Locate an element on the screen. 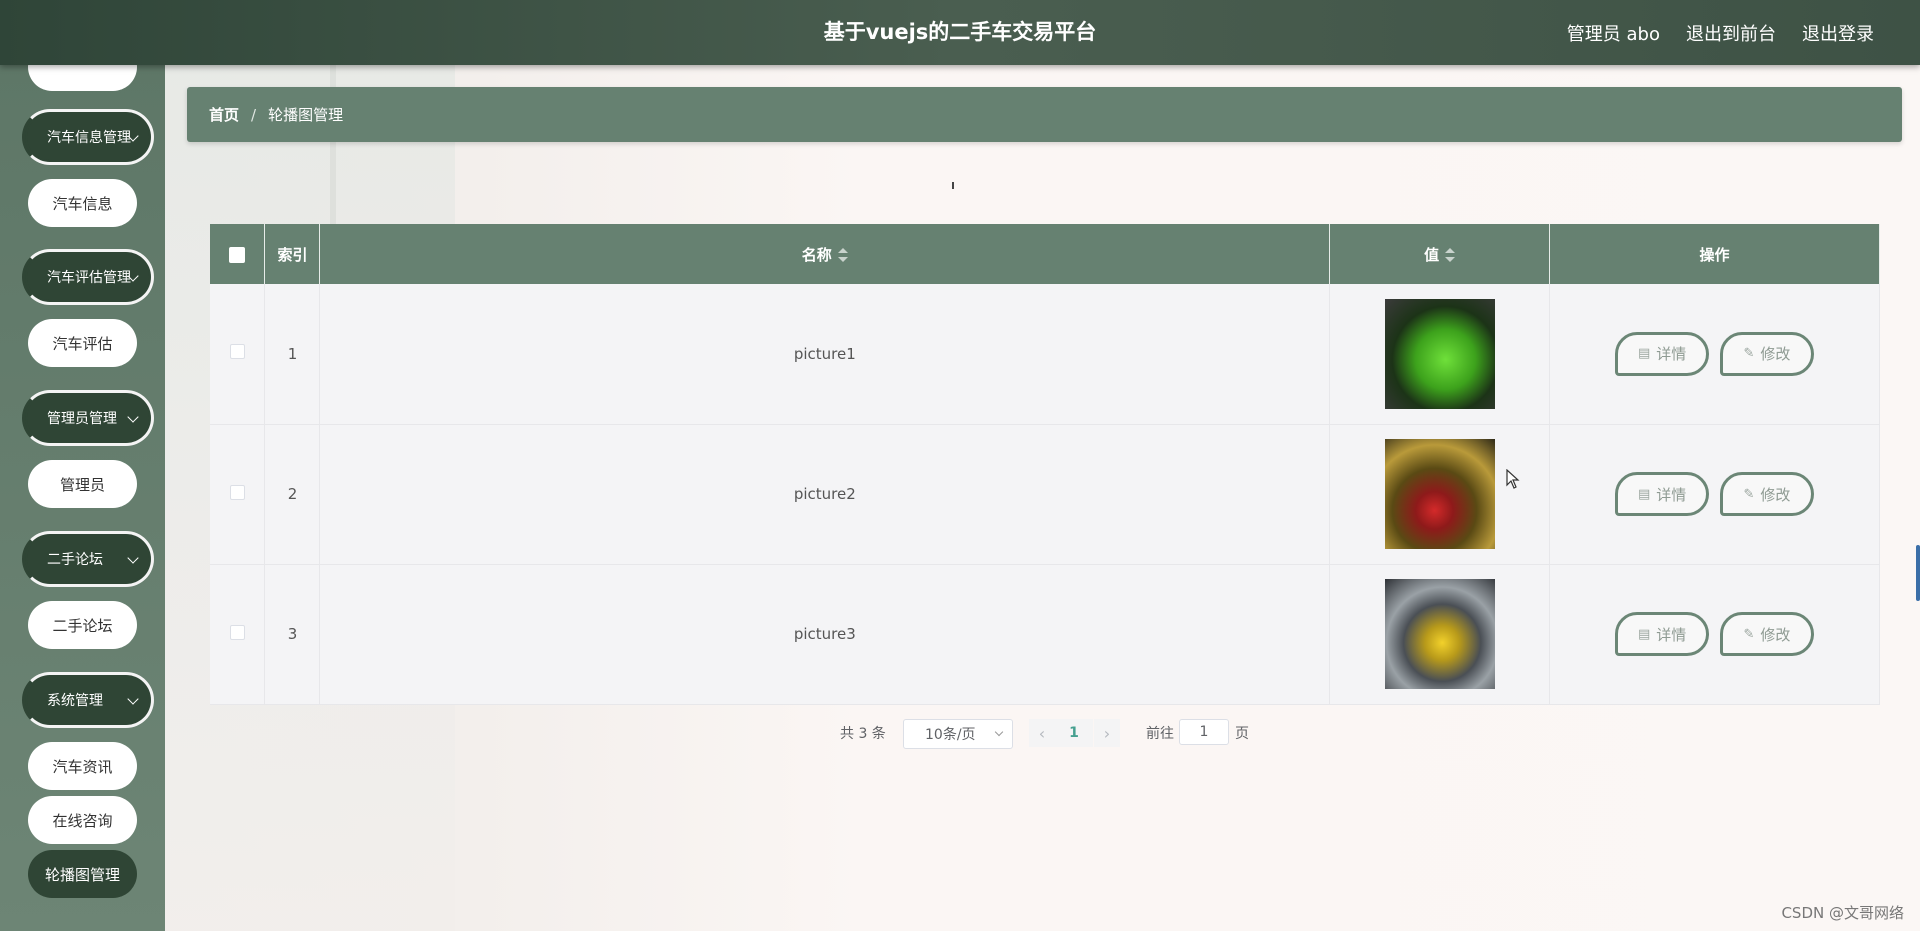  table-row: 3 picture3 ▤ 详情 ✎ 修改 is located at coordinates (1045, 634).